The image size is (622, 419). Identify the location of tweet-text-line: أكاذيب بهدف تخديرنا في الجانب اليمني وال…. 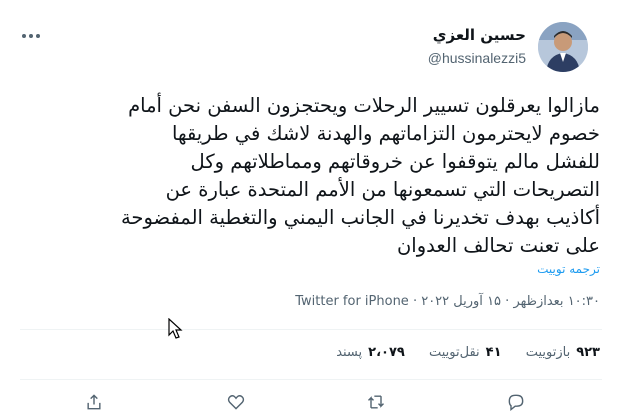
(360, 217).